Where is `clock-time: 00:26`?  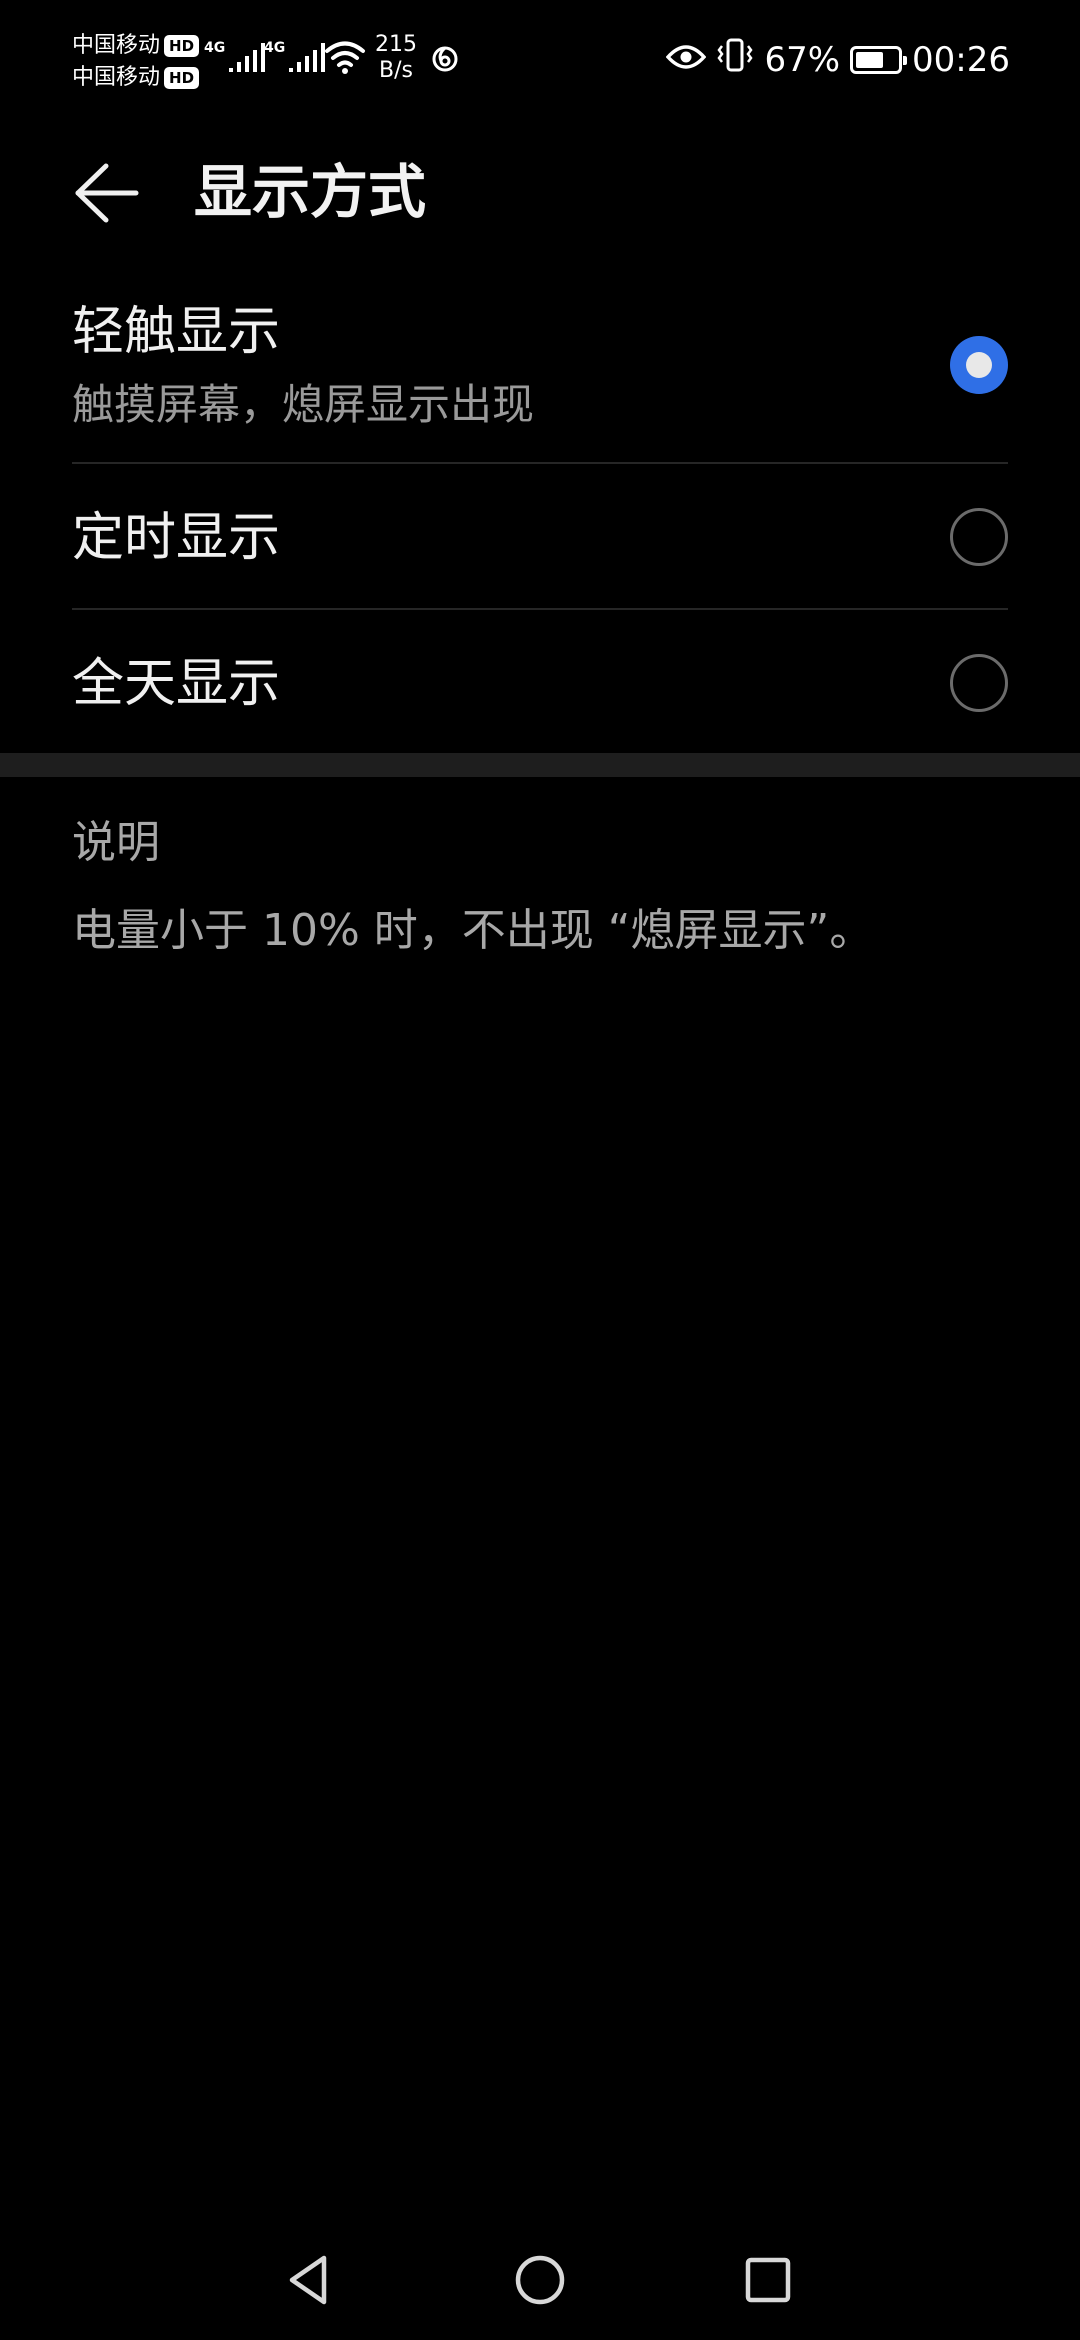
clock-time: 00:26 is located at coordinates (961, 59).